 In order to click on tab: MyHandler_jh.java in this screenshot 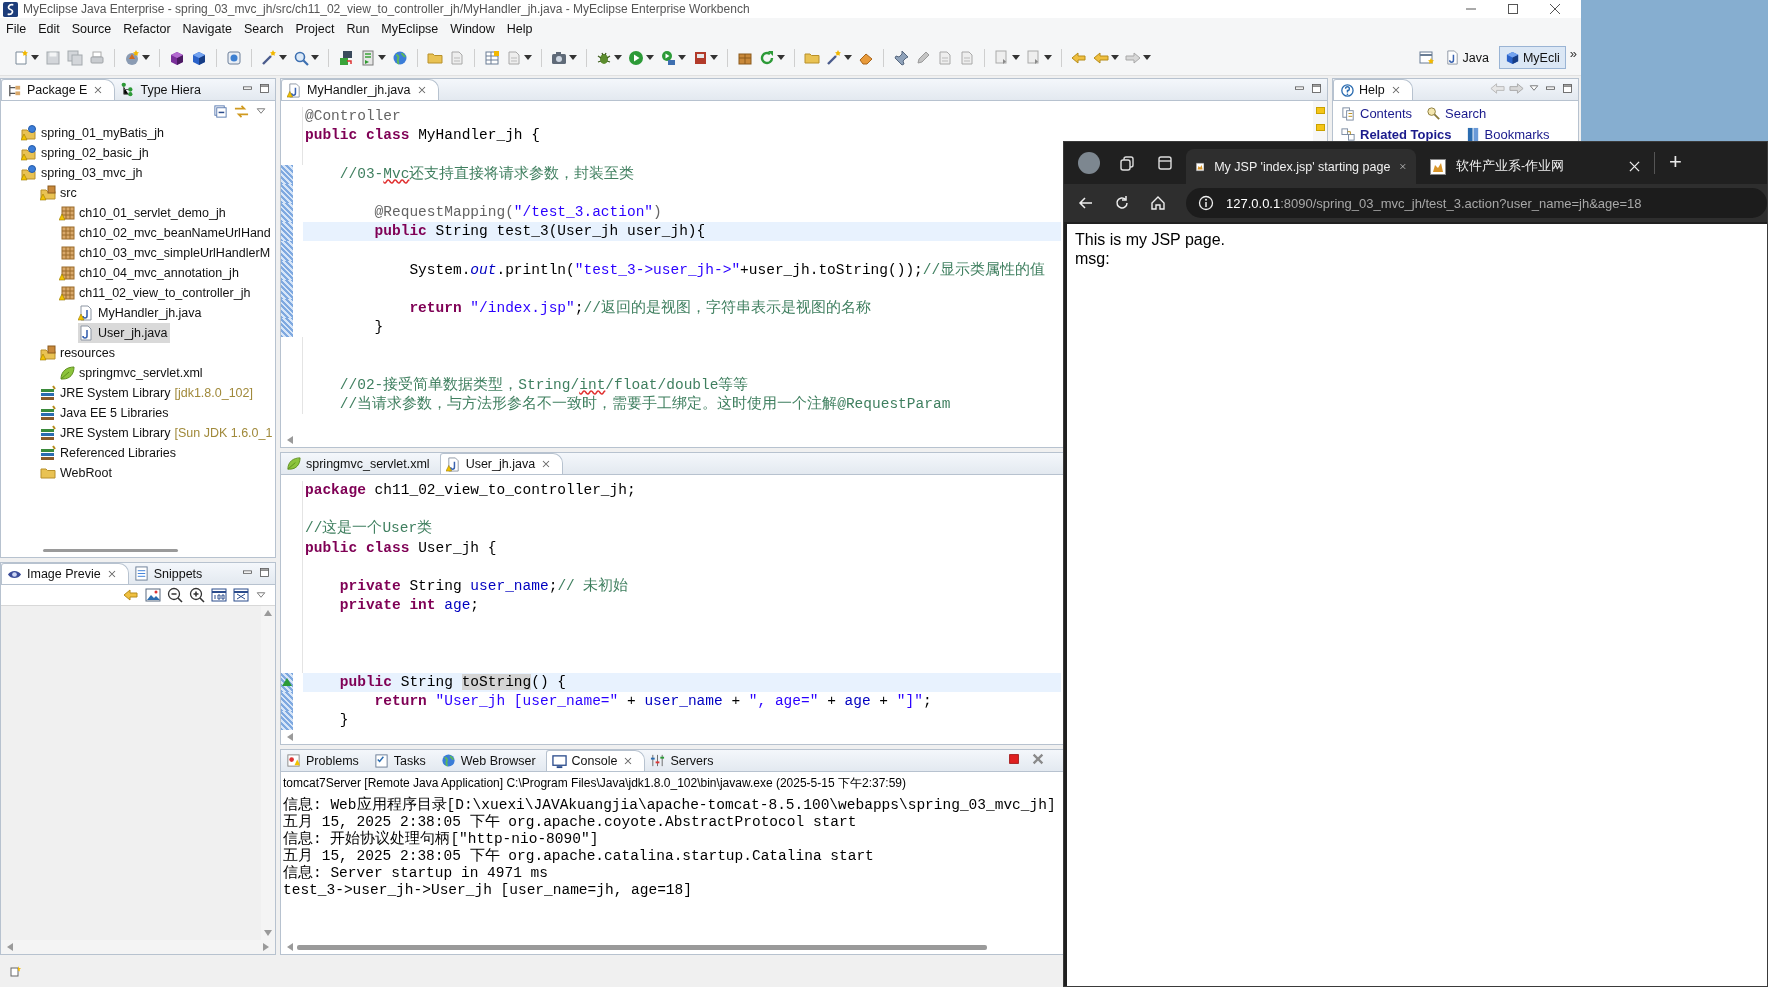, I will do `click(360, 89)`.